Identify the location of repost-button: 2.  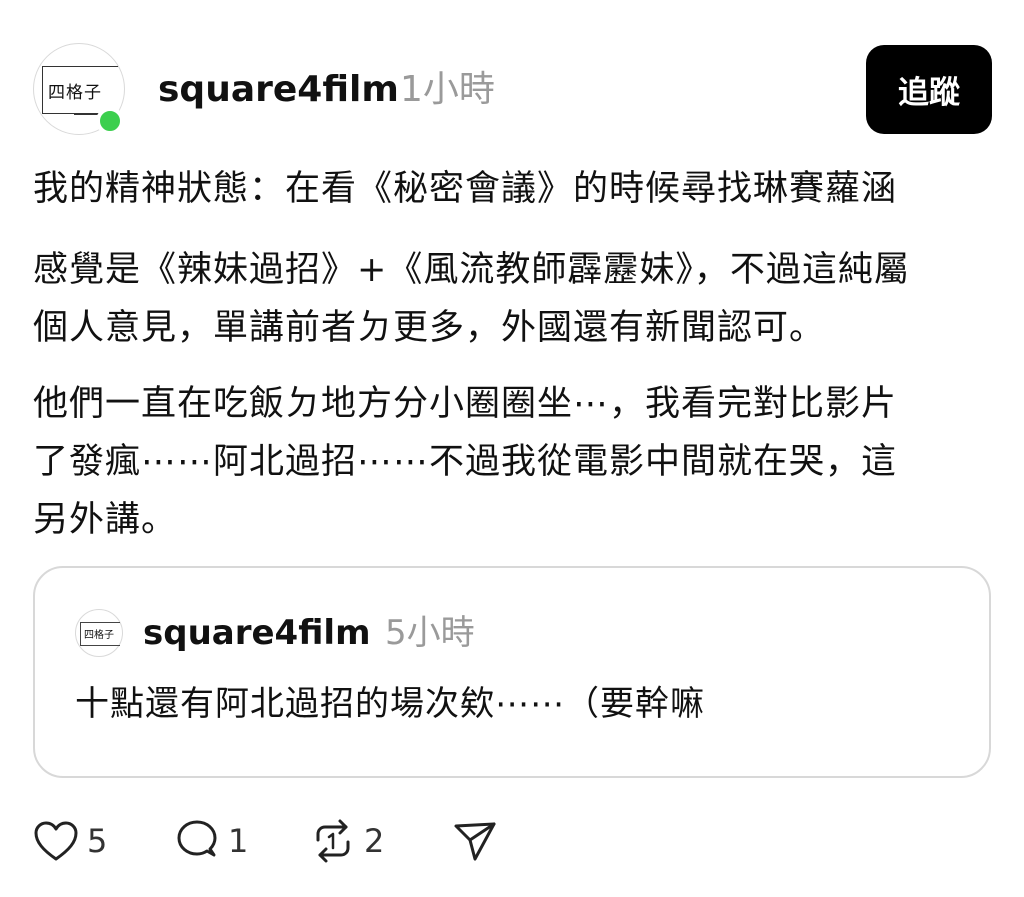
(347, 841).